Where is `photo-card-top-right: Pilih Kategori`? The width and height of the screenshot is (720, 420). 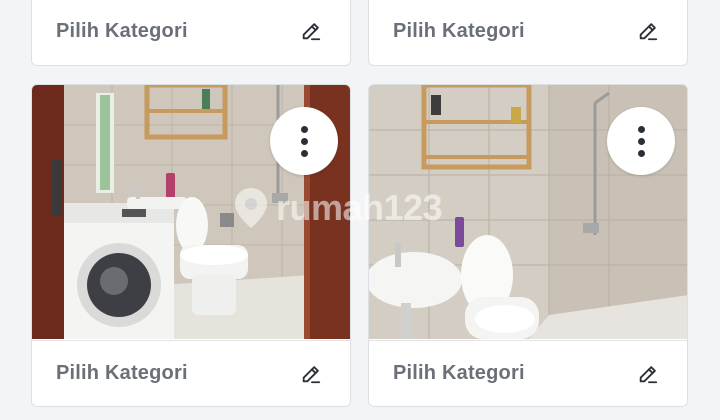
photo-card-top-right: Pilih Kategori is located at coordinates (528, 33).